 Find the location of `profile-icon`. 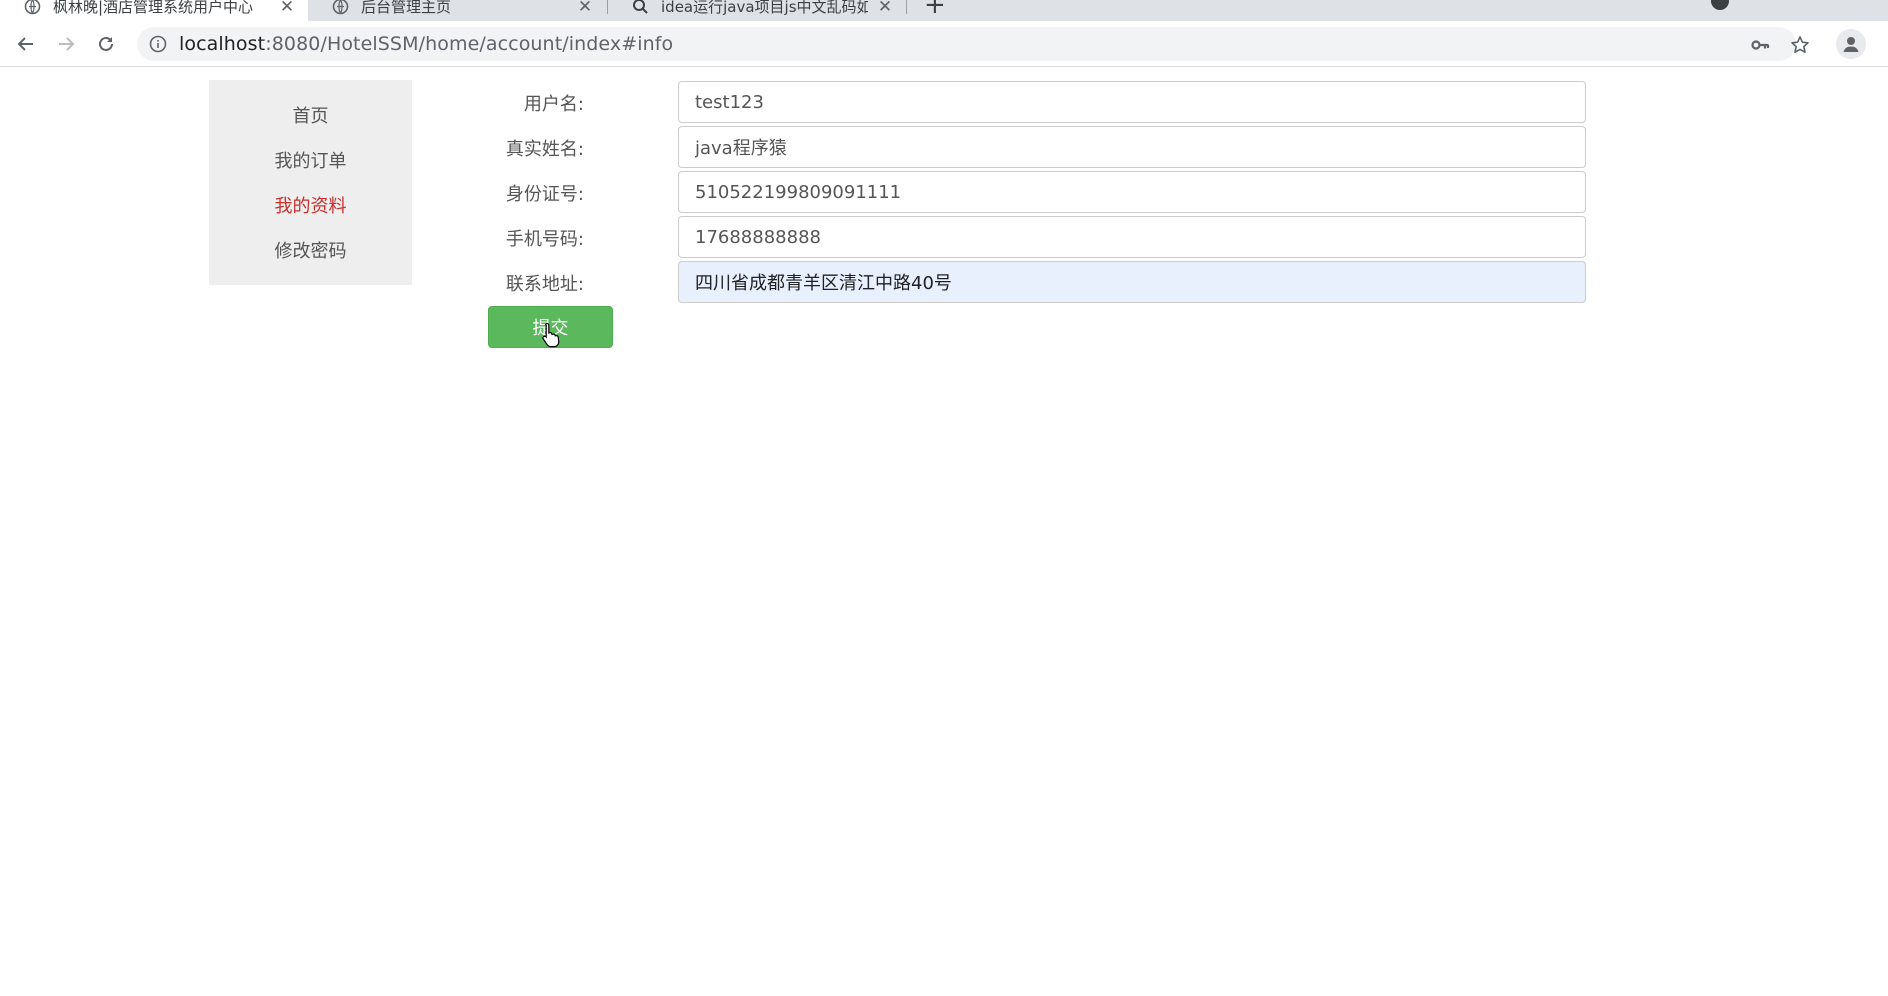

profile-icon is located at coordinates (1851, 44).